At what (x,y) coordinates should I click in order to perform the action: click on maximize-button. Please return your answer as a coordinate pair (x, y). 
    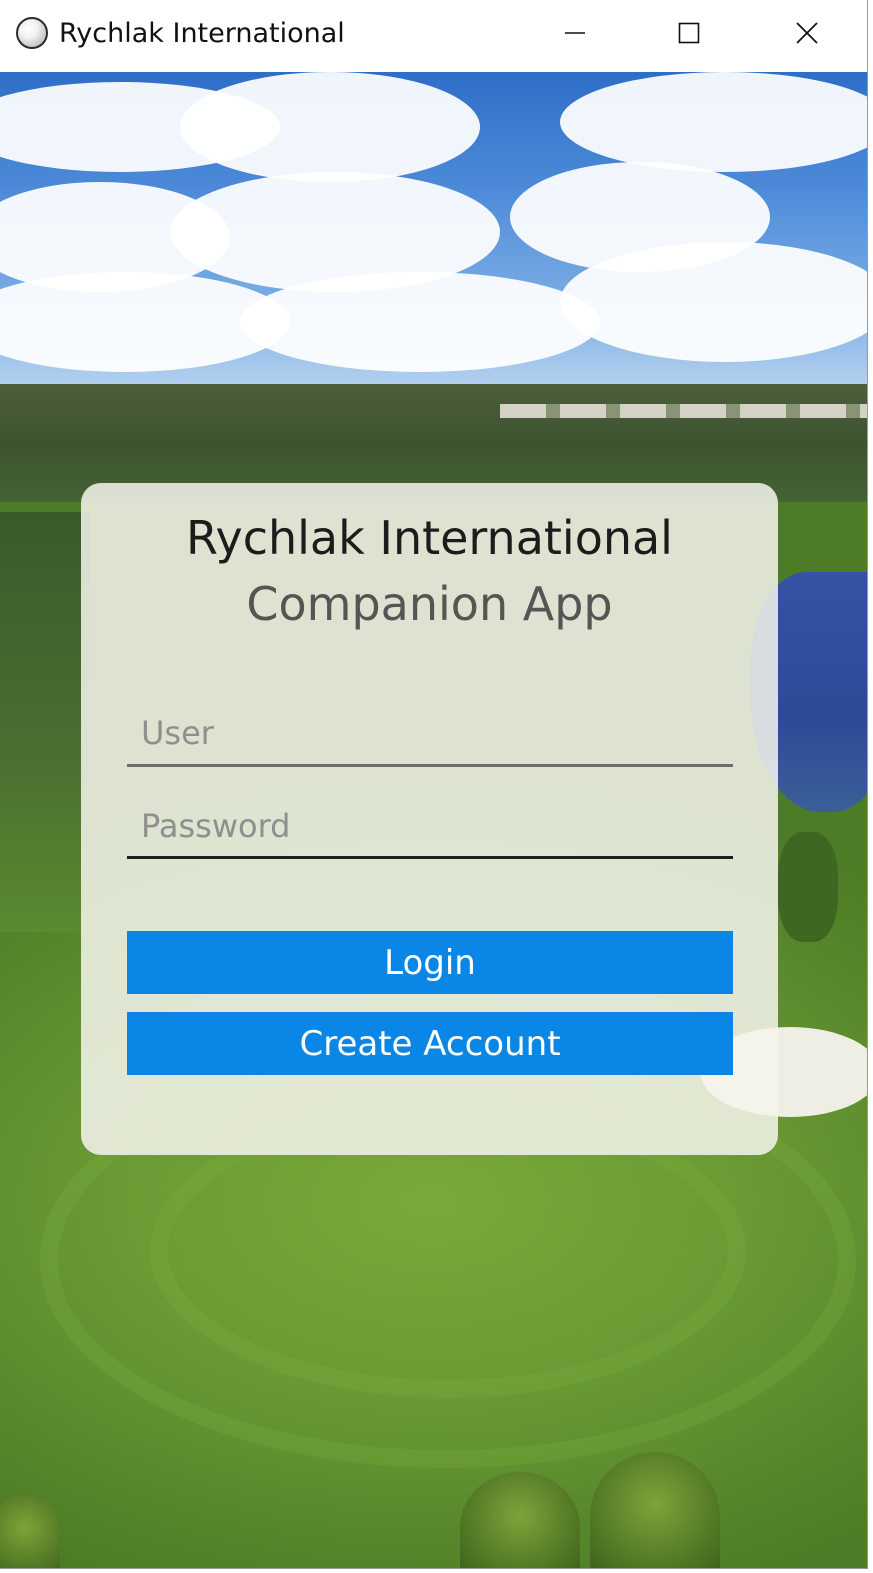
    Looking at the image, I should click on (689, 33).